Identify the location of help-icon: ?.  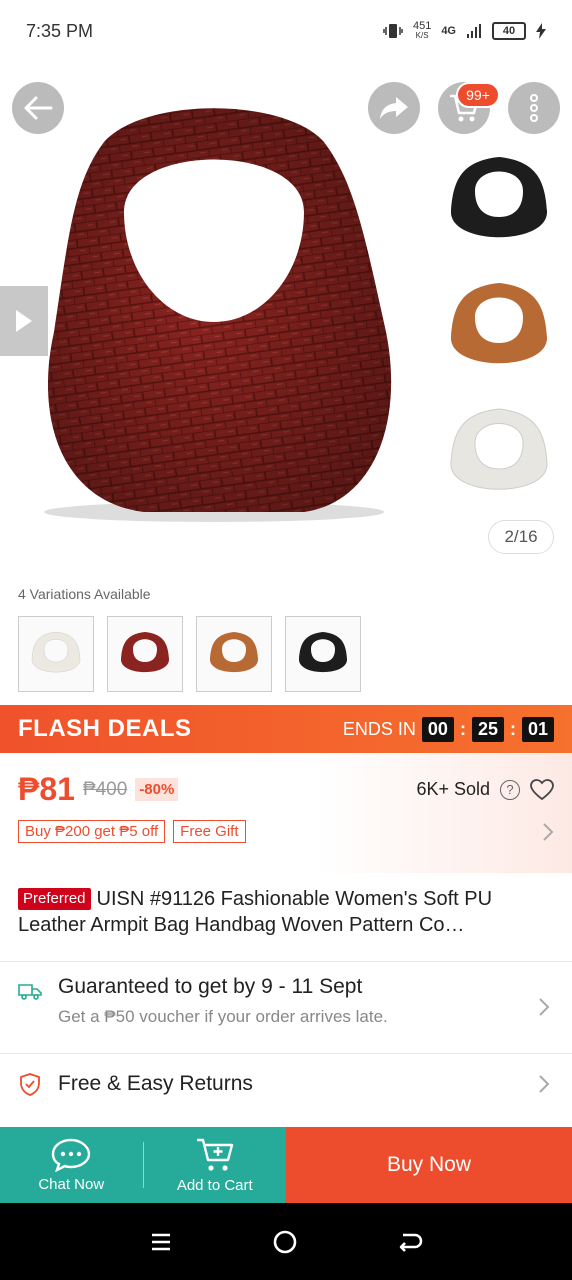
(510, 789).